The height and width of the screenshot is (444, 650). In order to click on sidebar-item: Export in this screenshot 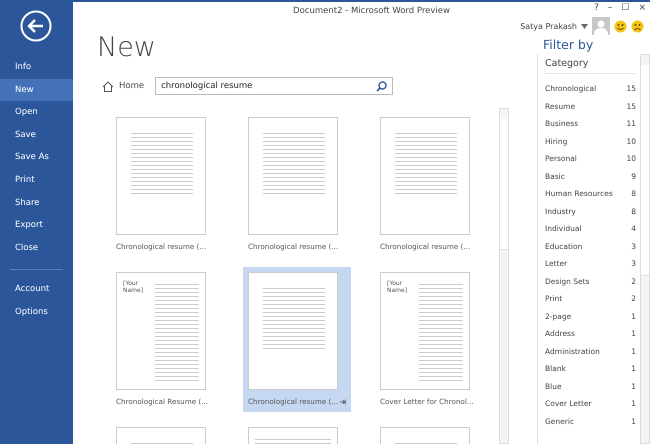, I will do `click(36, 225)`.